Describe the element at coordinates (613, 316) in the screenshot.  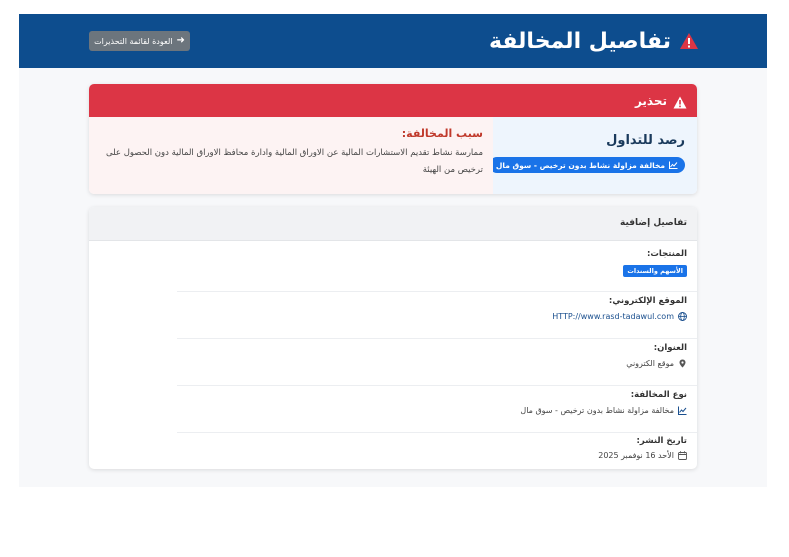
I see `website-link: HTTP://www.rasd-tadawul.com` at that location.